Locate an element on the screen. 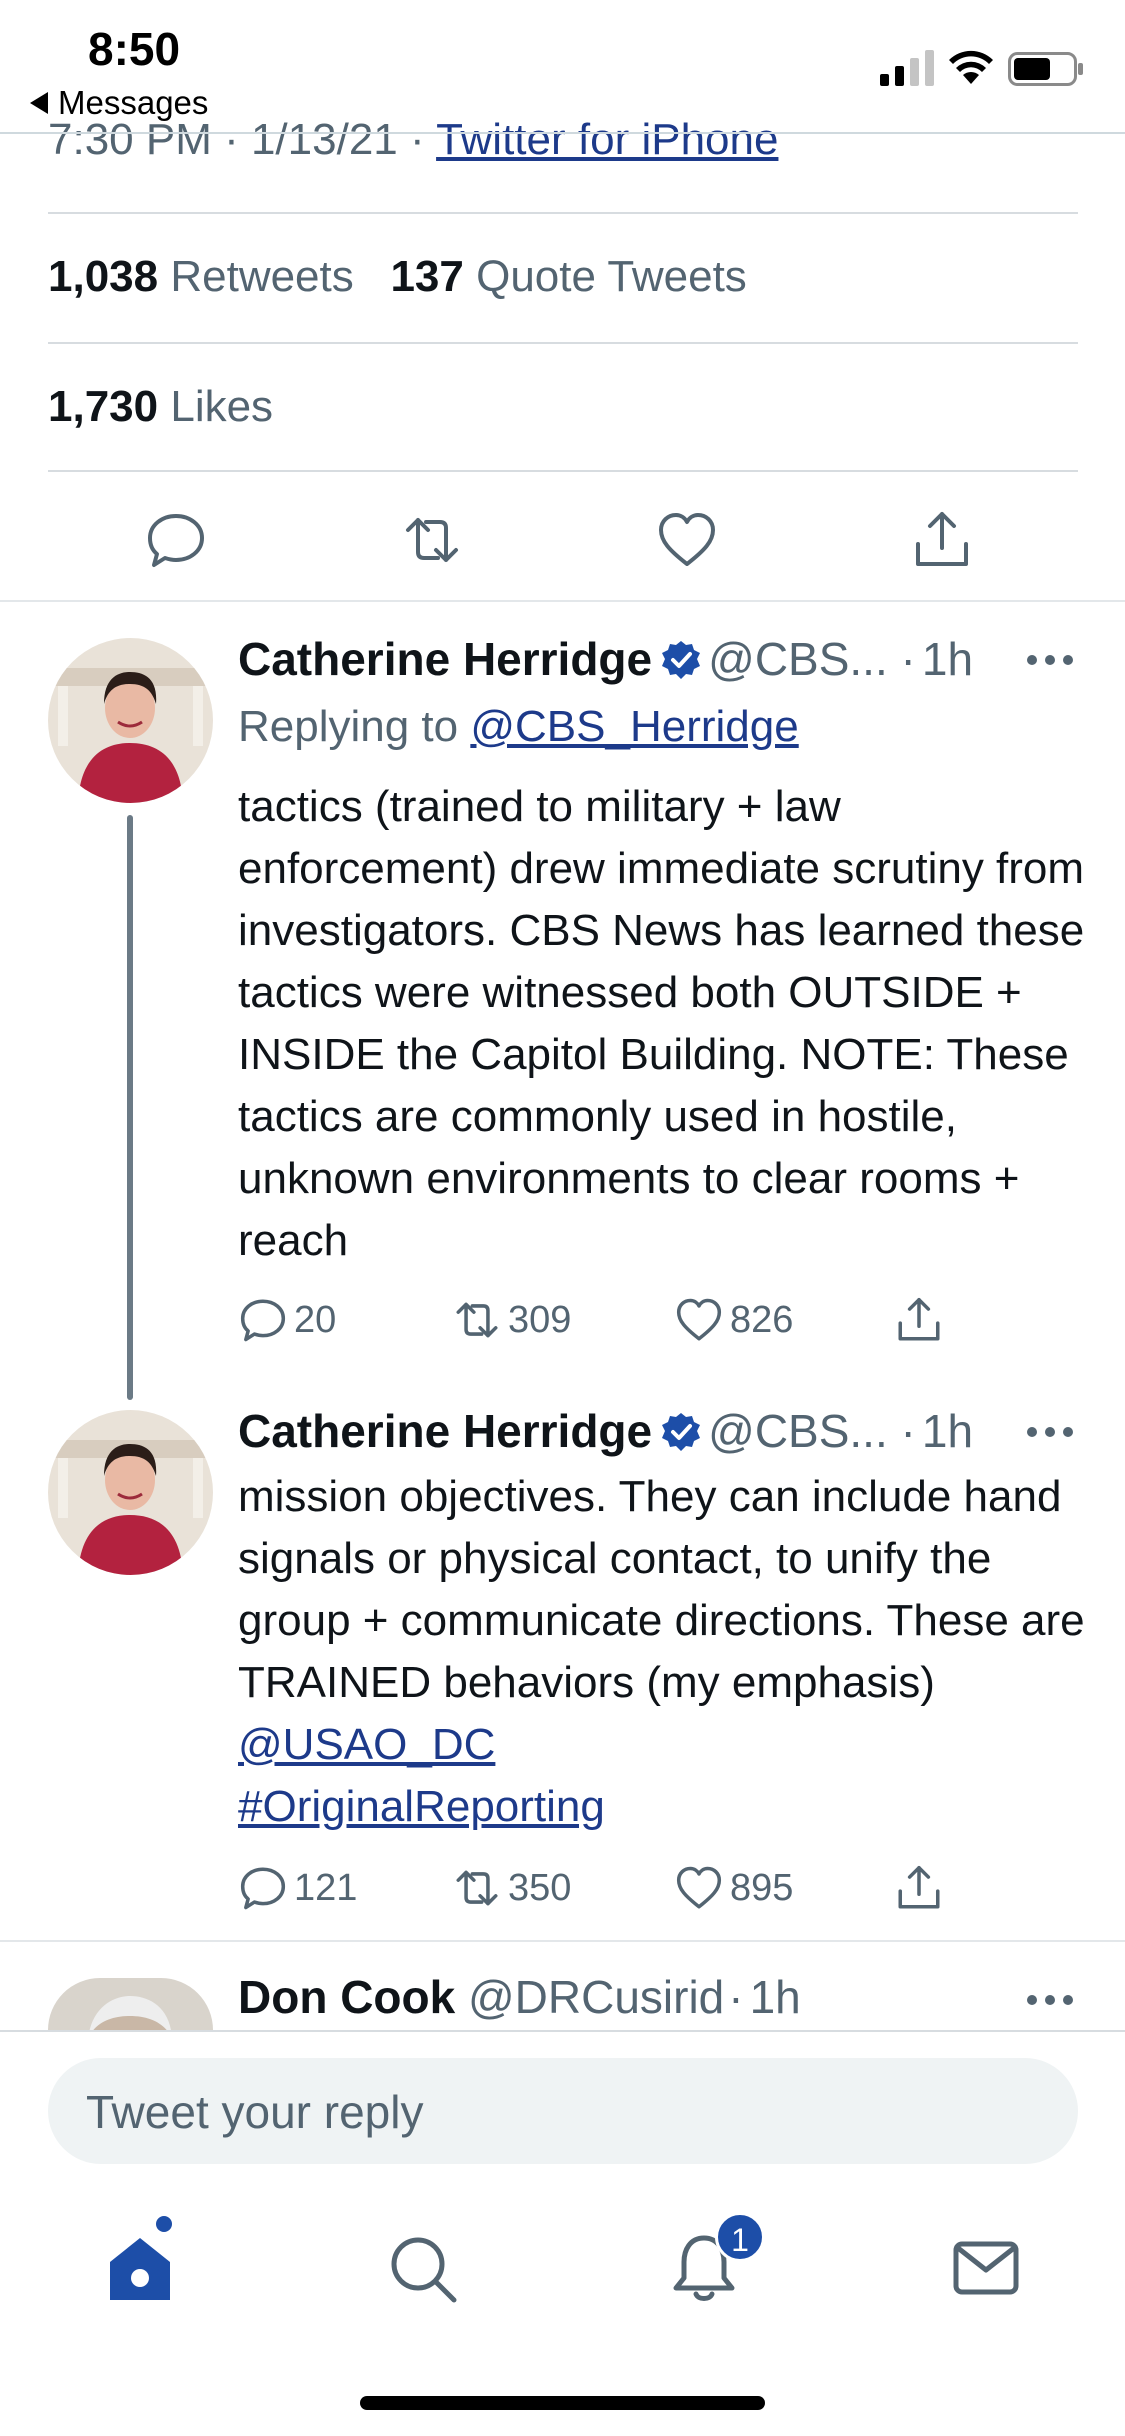 This screenshot has height=2436, width=1125. messages-icon is located at coordinates (986, 2268).